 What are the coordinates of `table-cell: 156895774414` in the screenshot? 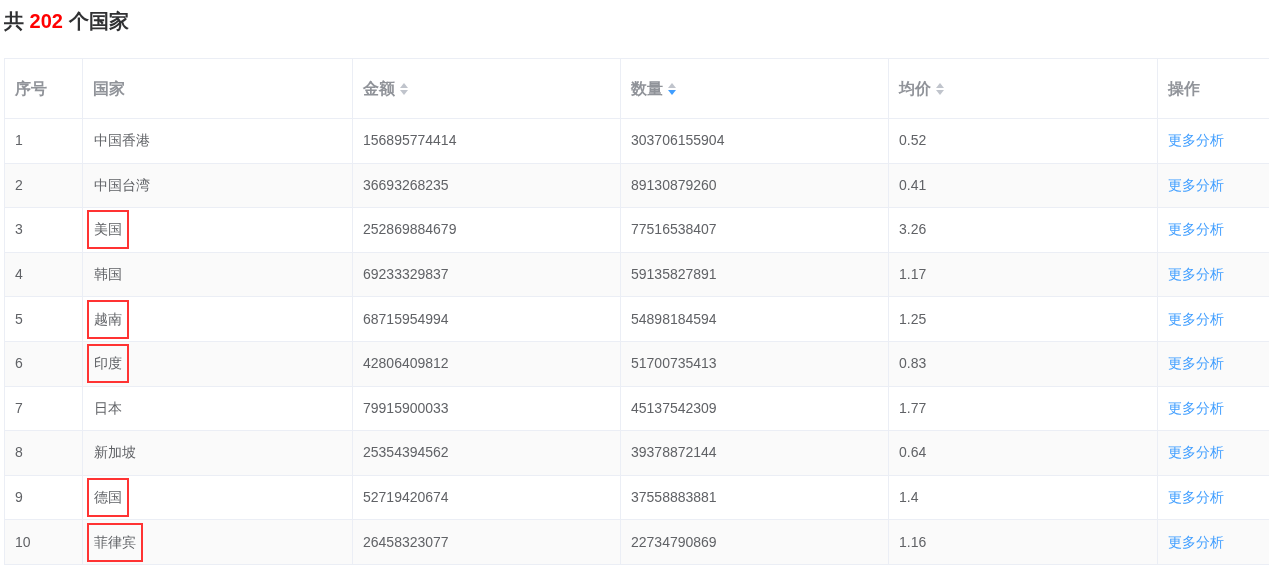 It's located at (487, 141).